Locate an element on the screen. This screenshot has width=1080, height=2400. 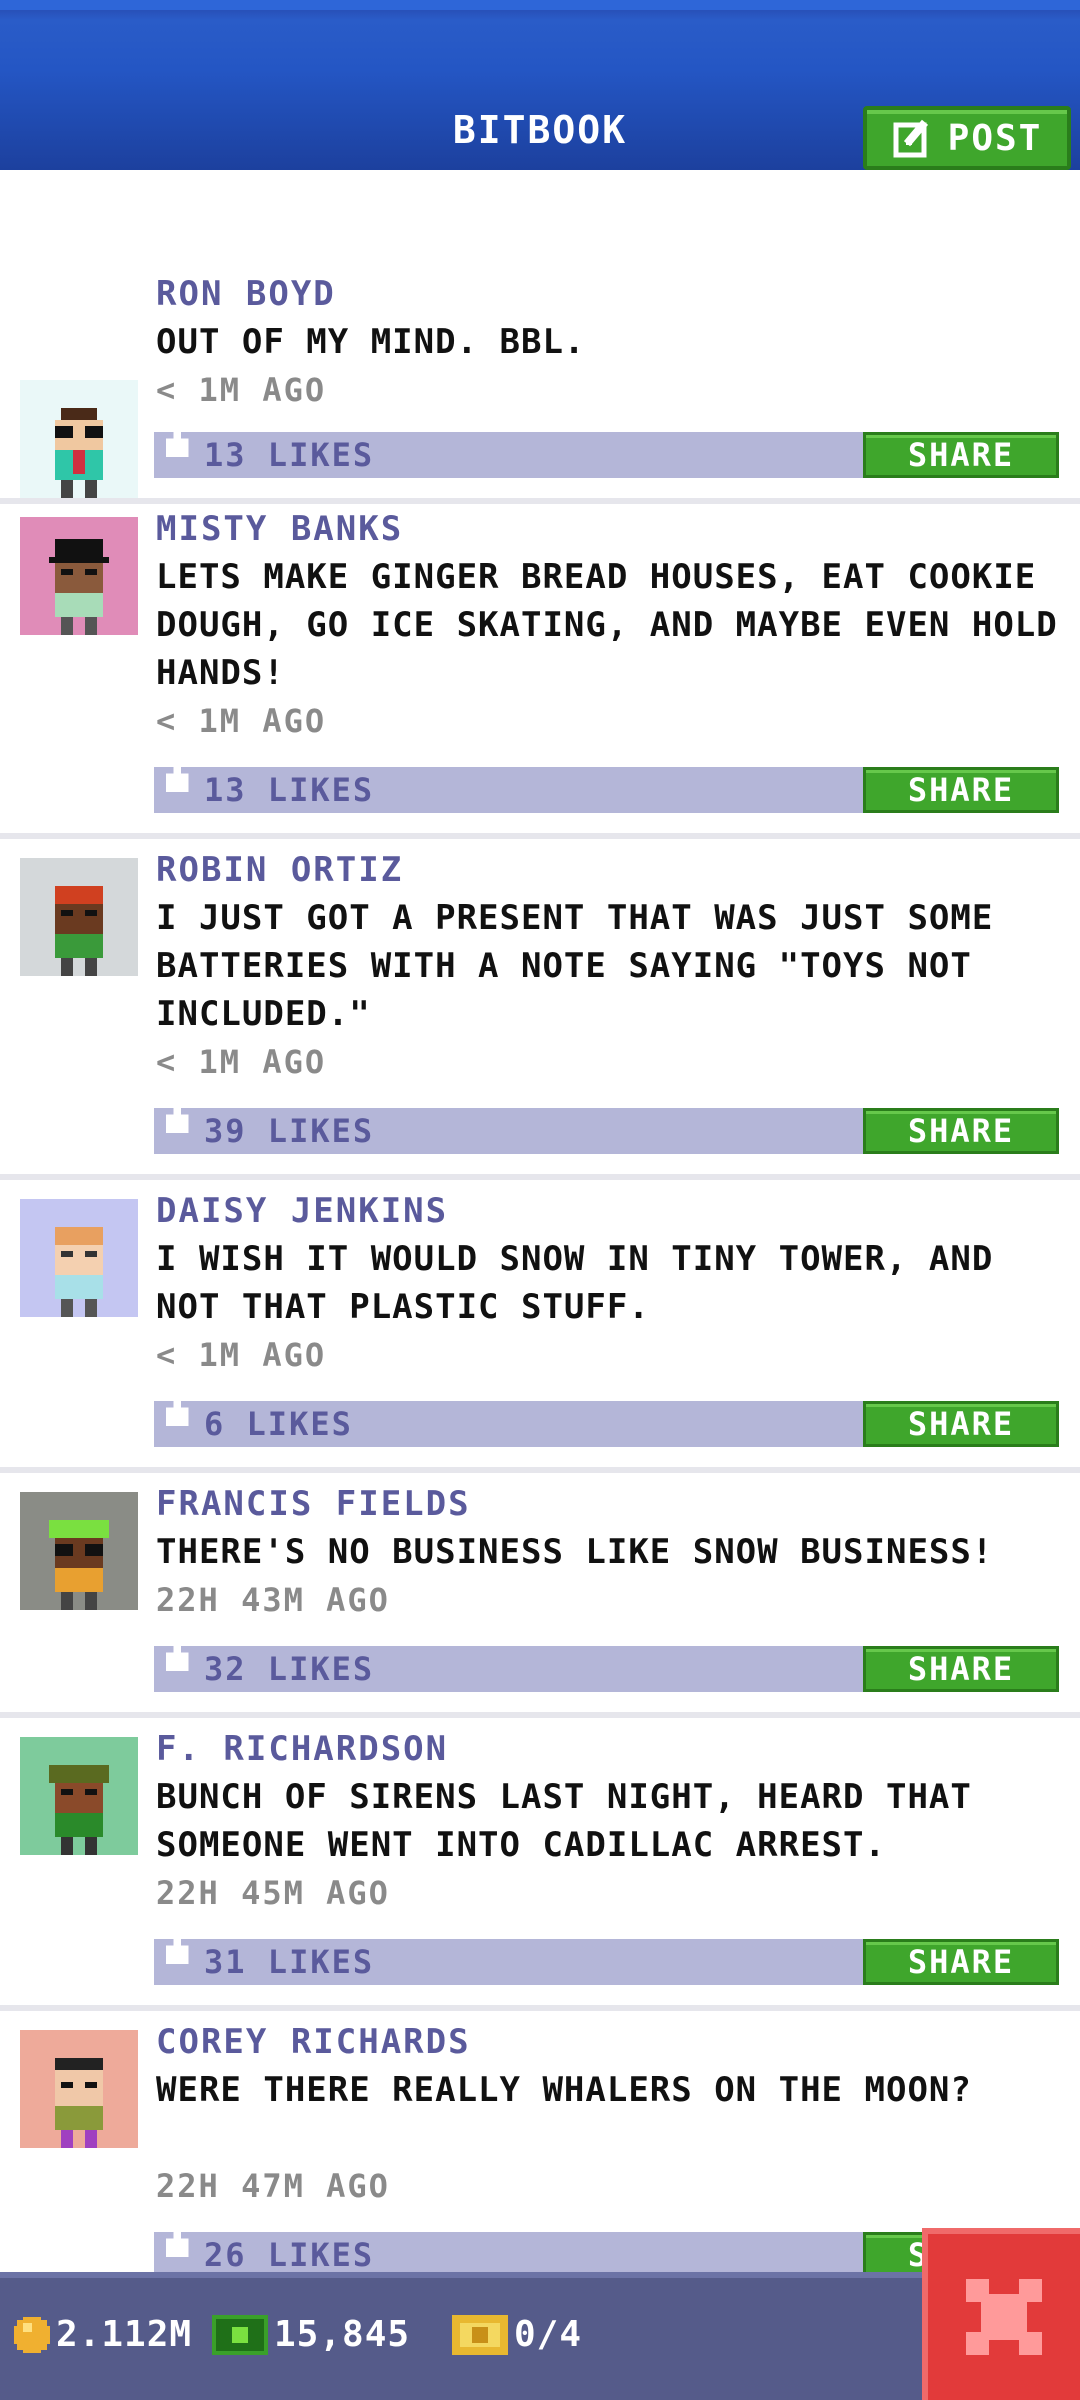
bux-stat: 15,845 is located at coordinates (311, 2334).